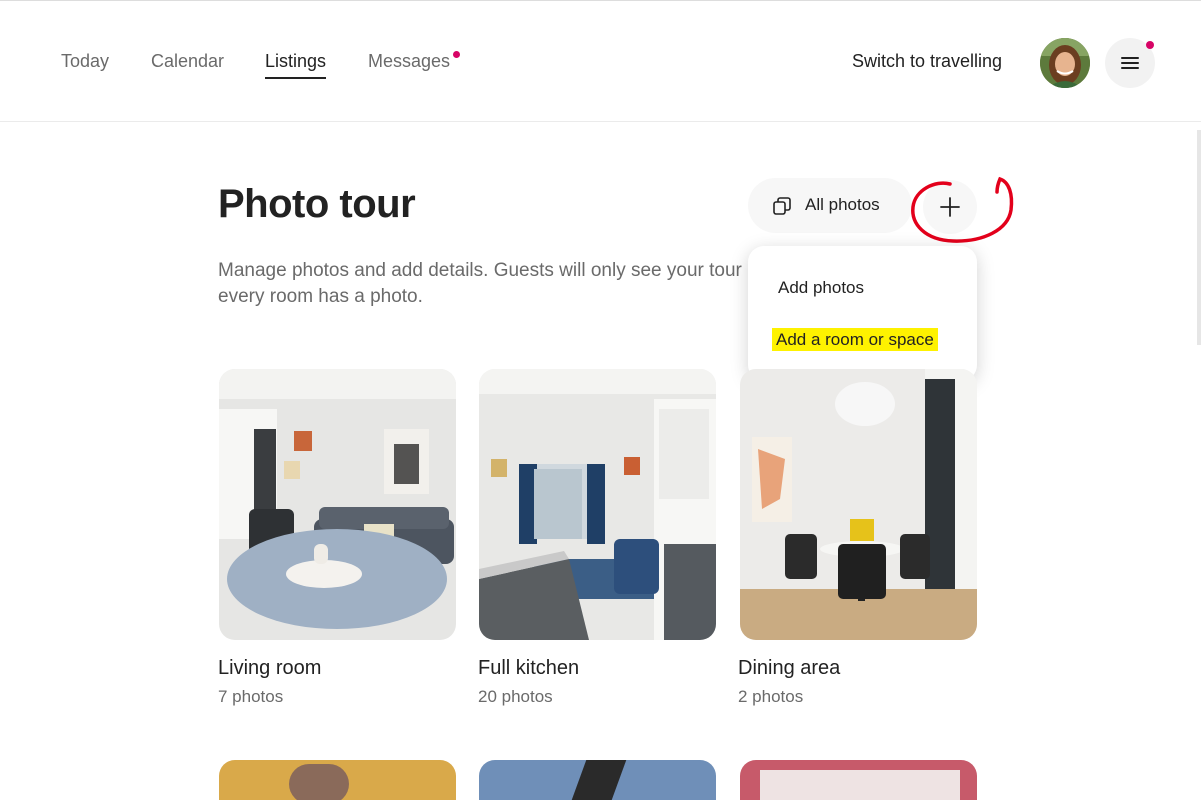  What do you see at coordinates (789, 668) in the screenshot?
I see `room-name: Dining area` at bounding box center [789, 668].